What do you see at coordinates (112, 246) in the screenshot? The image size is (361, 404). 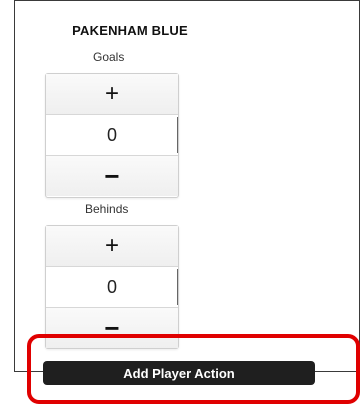 I see `behinds-increment-button: +` at bounding box center [112, 246].